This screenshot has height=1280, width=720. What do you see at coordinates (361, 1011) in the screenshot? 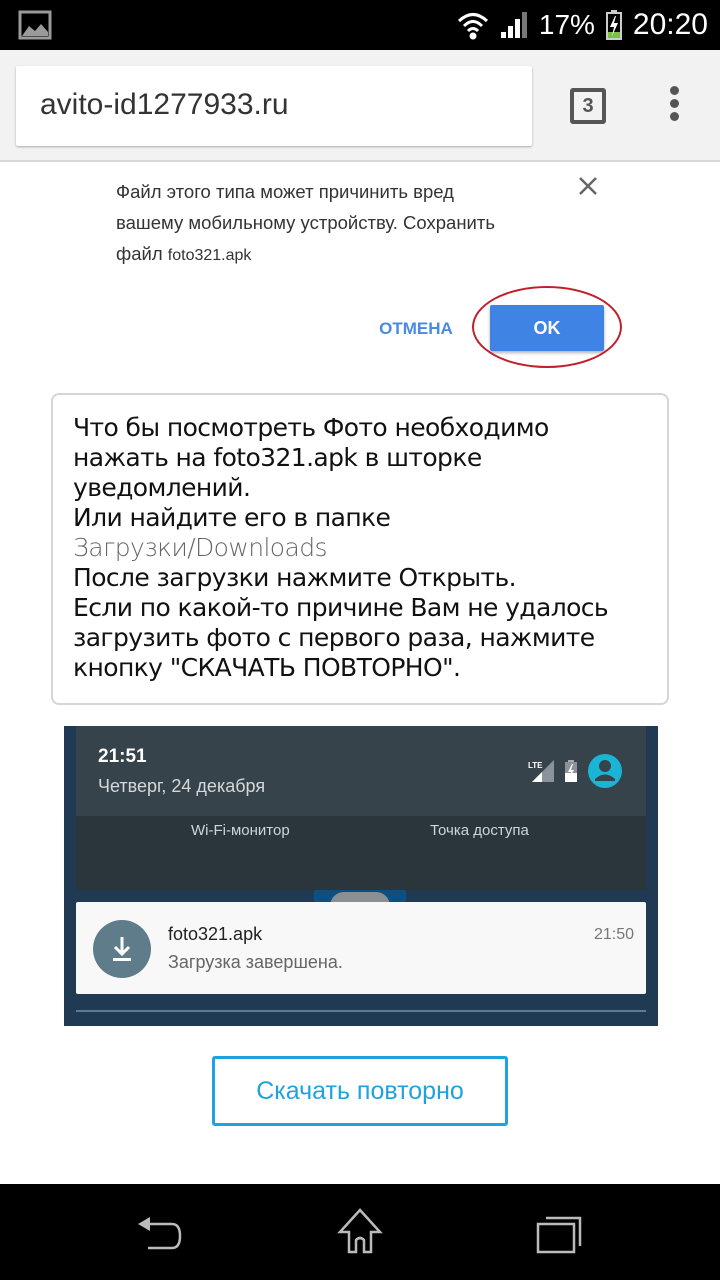
I see `divider` at bounding box center [361, 1011].